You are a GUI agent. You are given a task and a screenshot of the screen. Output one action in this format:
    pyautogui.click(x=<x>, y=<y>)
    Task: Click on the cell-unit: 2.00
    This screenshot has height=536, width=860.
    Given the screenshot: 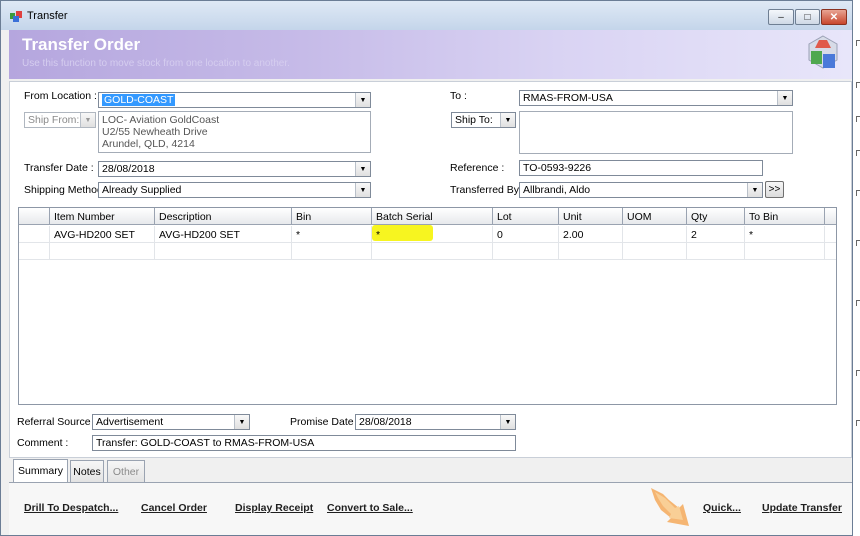 What is the action you would take?
    pyautogui.click(x=591, y=234)
    